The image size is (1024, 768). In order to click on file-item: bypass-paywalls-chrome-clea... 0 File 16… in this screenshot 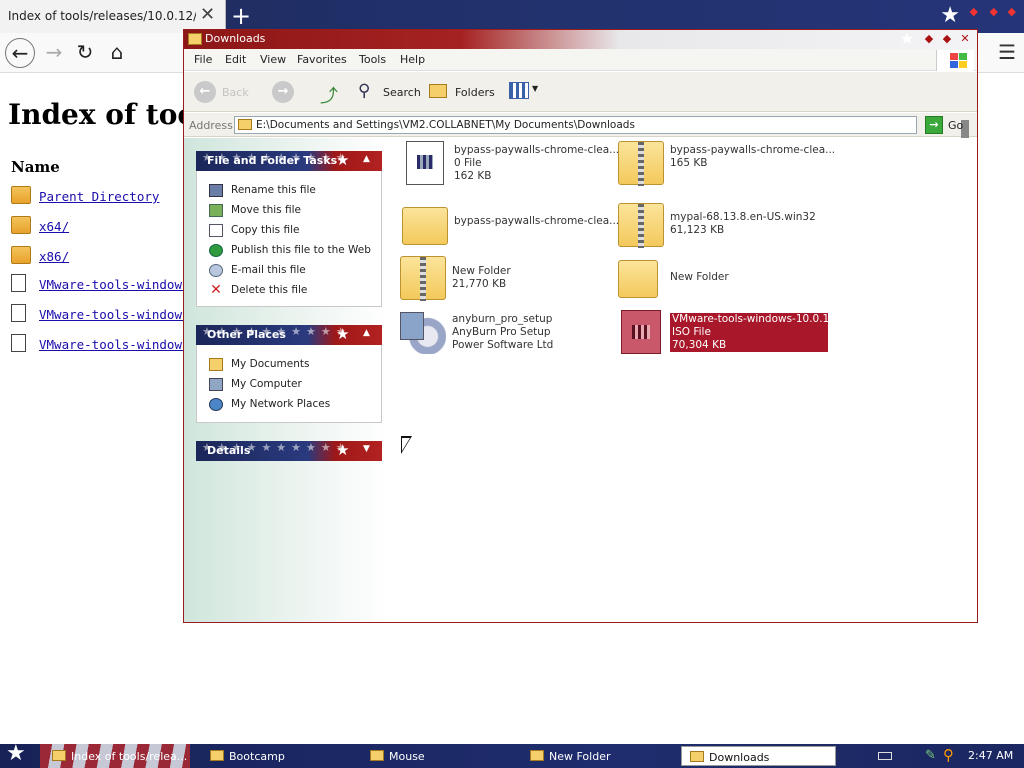, I will do `click(510, 166)`.